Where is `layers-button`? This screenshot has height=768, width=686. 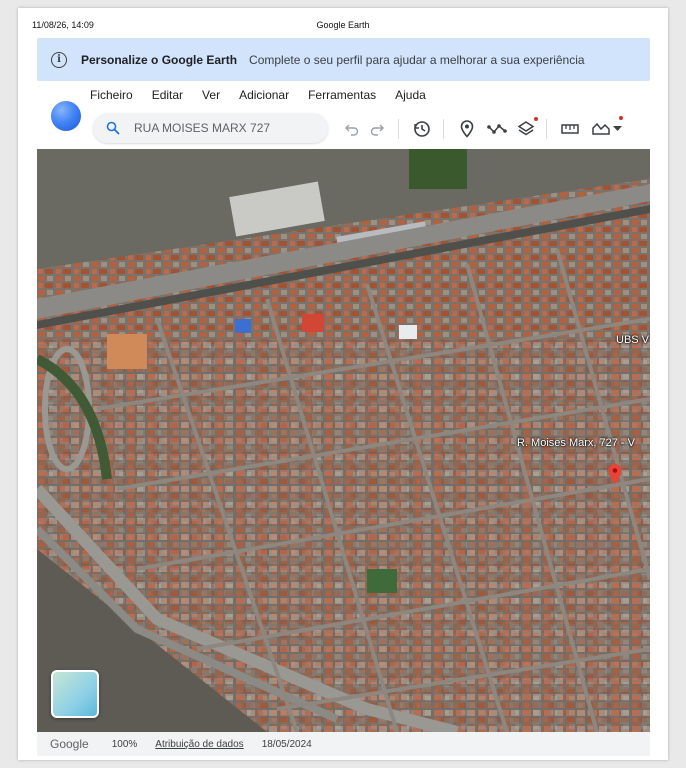
layers-button is located at coordinates (526, 128).